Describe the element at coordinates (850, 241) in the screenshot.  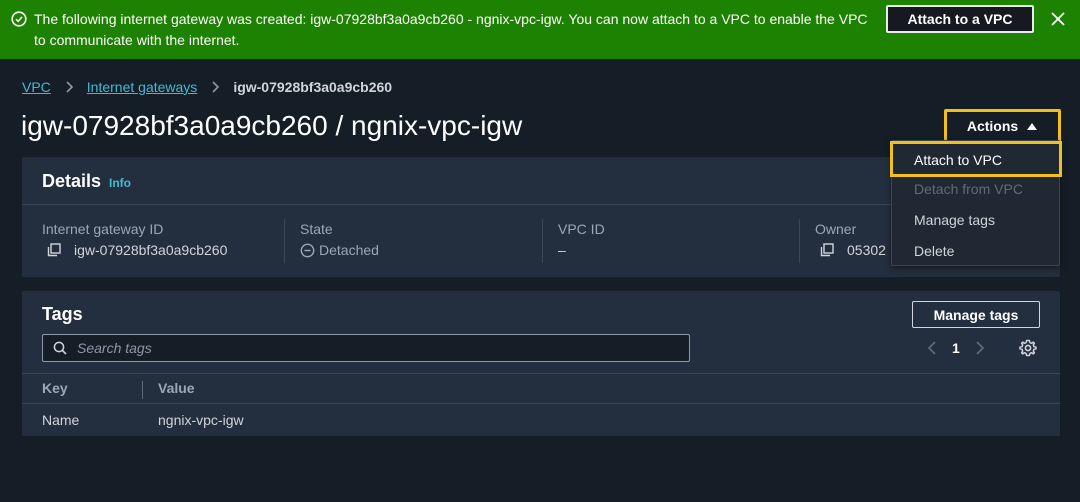
I see `field-owner: Owner 05302` at that location.